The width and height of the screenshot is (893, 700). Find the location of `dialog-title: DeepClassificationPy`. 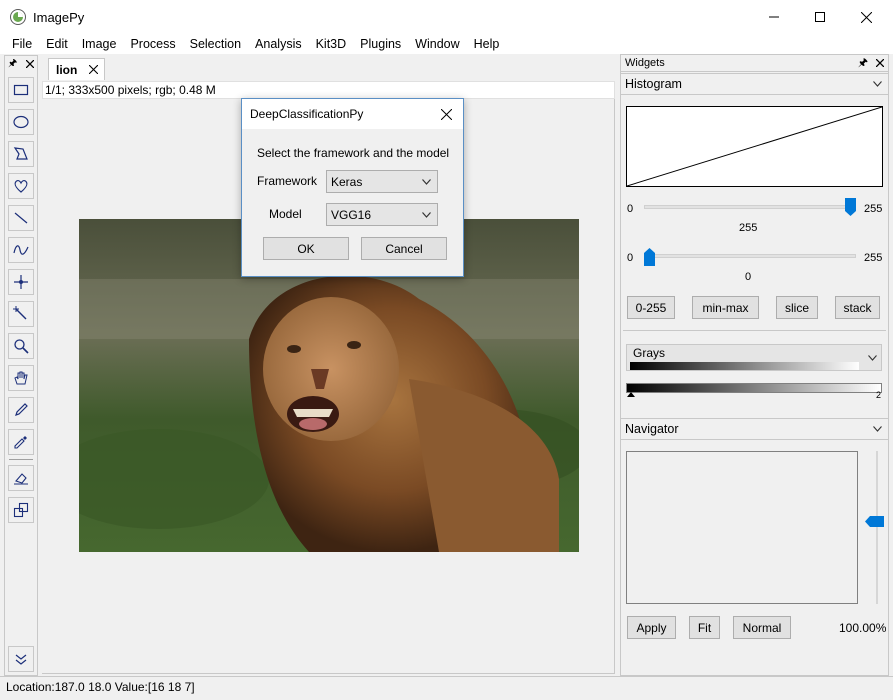

dialog-title: DeepClassificationPy is located at coordinates (307, 114).